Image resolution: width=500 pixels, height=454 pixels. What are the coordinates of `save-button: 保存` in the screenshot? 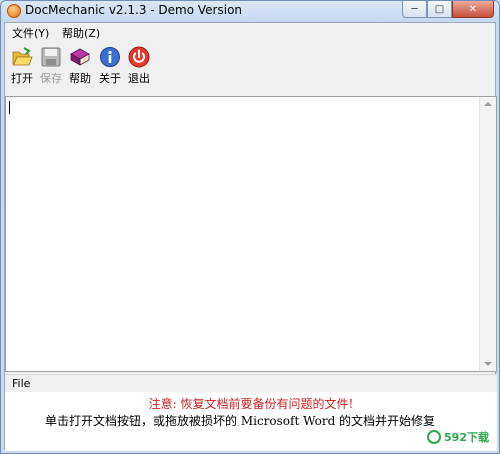 It's located at (51, 66).